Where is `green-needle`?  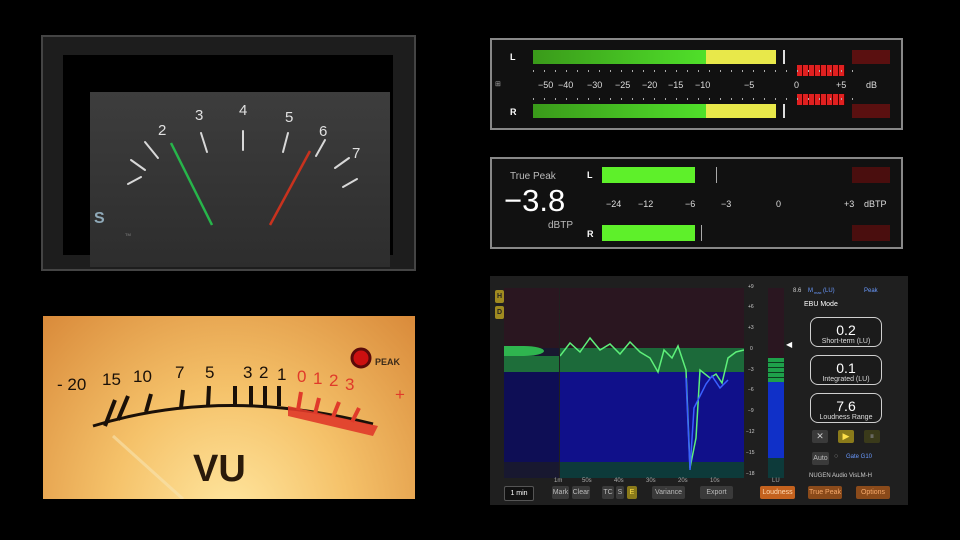
green-needle is located at coordinates (191, 184).